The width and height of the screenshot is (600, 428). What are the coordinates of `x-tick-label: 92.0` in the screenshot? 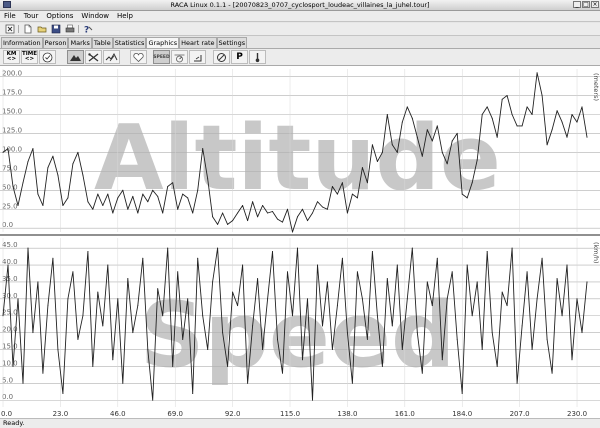 It's located at (233, 414).